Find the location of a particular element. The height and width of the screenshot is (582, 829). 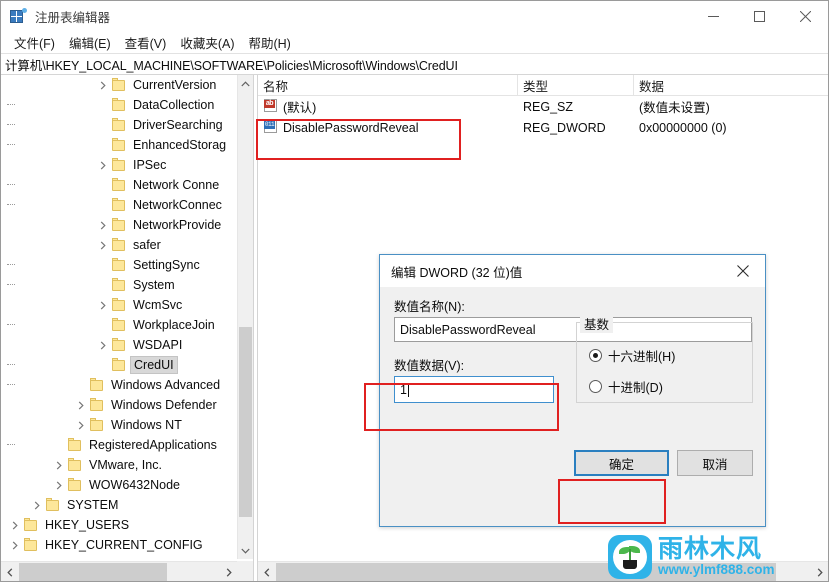

tree-item-networkprovide: NetworkProvide is located at coordinates (119, 225).